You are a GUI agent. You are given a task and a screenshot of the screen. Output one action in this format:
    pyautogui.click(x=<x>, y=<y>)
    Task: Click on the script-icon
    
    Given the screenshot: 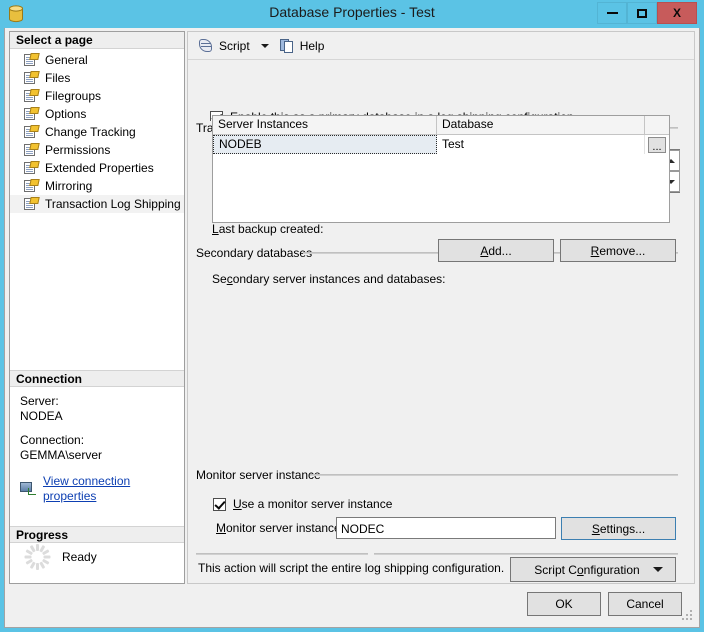 What is the action you would take?
    pyautogui.click(x=206, y=46)
    